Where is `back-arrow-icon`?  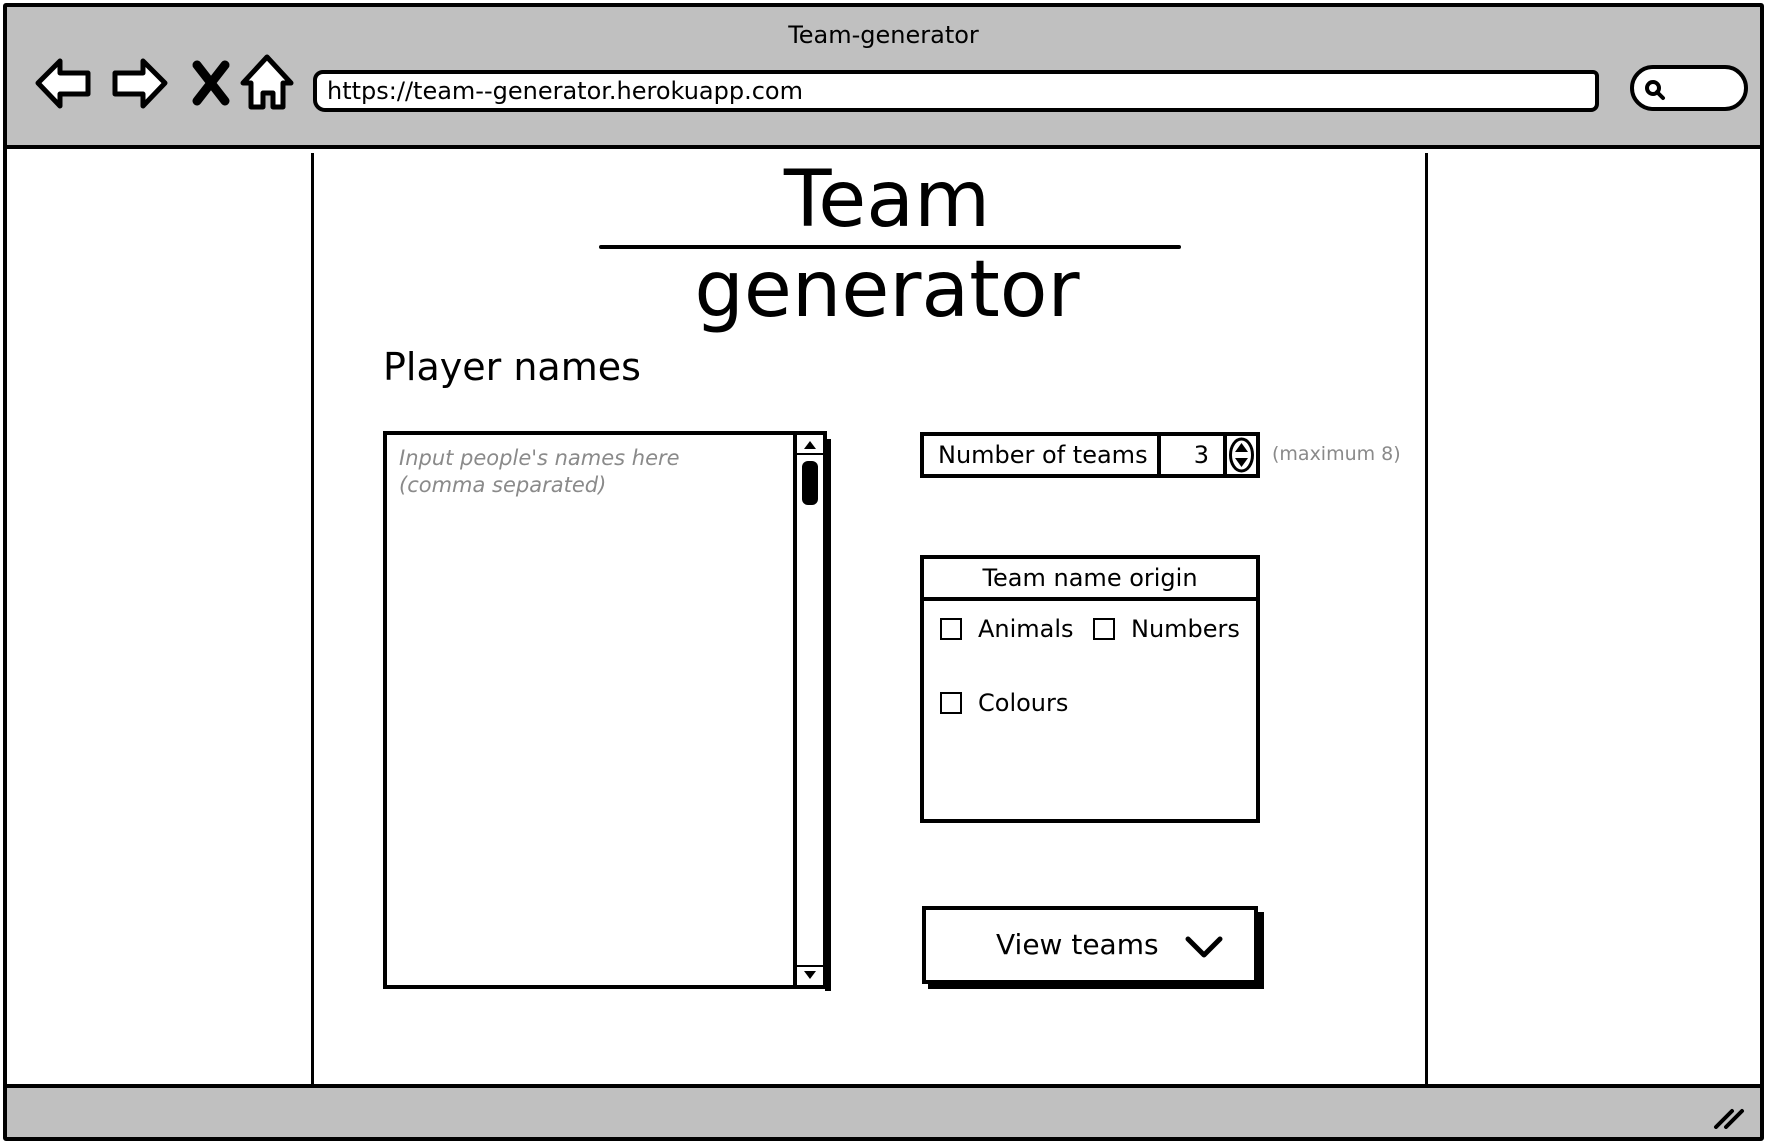
back-arrow-icon is located at coordinates (64, 83).